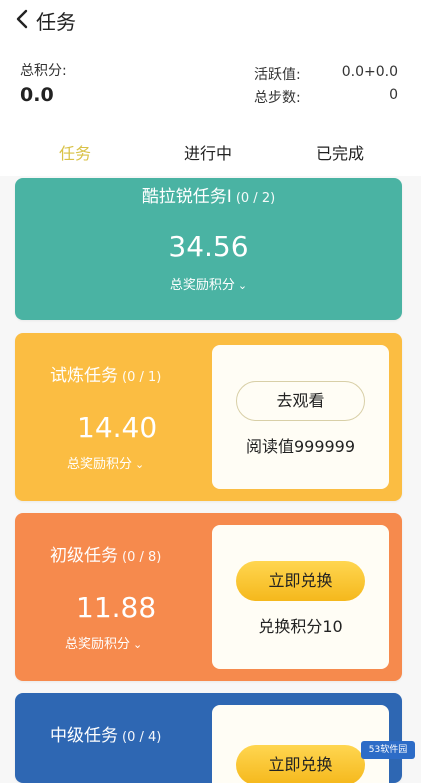 This screenshot has width=421, height=783. What do you see at coordinates (210, 20) in the screenshot?
I see `top-bar: 任务` at bounding box center [210, 20].